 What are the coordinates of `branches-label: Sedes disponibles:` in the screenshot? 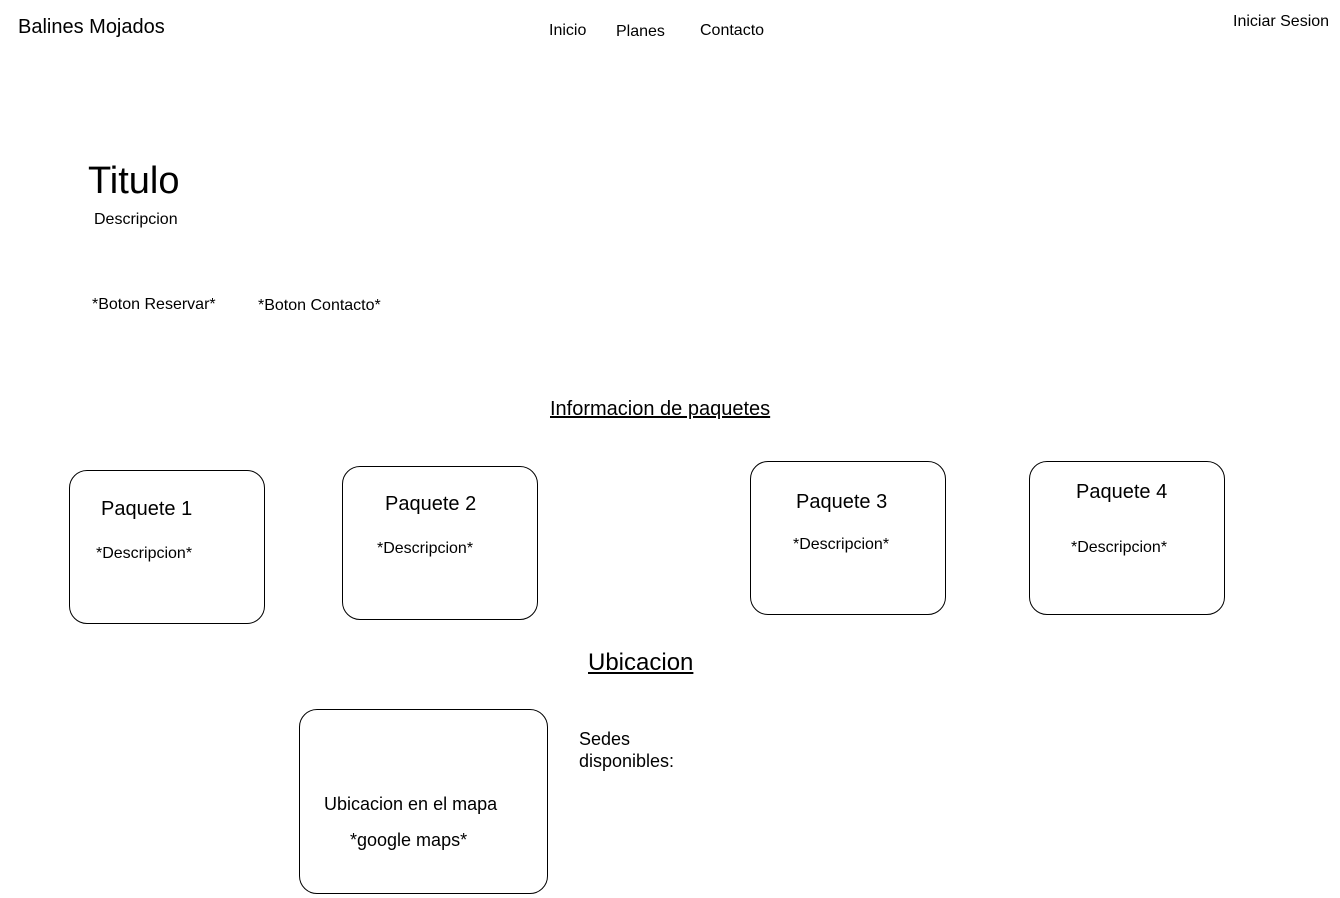 It's located at (627, 750).